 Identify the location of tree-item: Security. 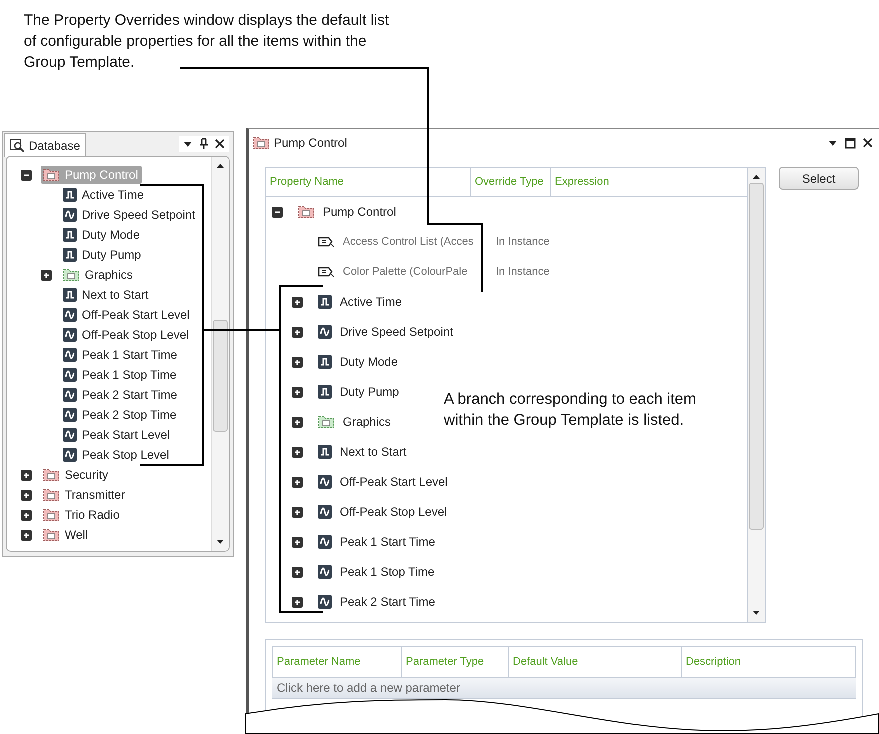
(76, 475).